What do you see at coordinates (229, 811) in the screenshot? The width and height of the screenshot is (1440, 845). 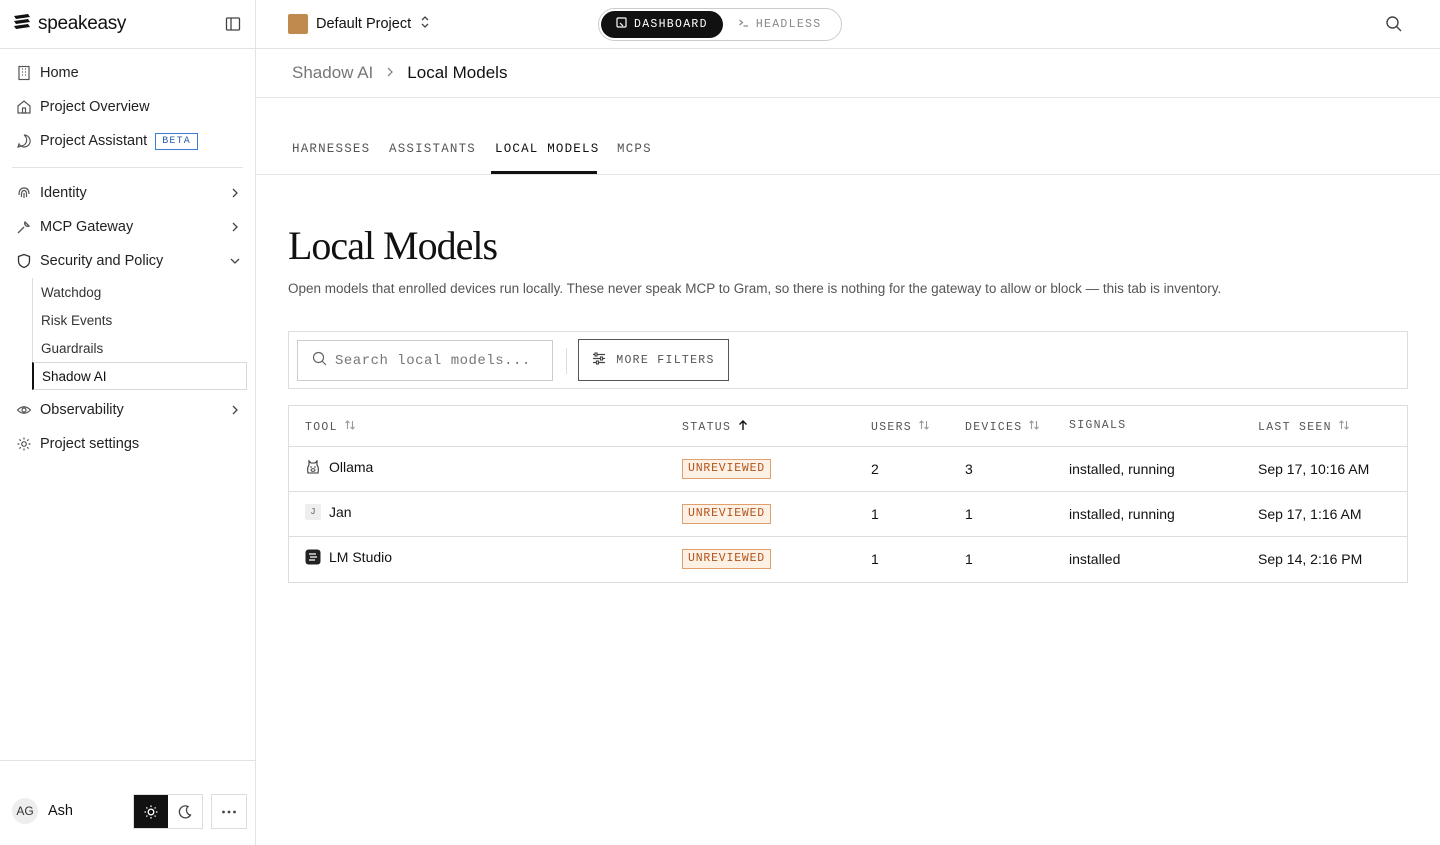 I see `more-options-icon` at bounding box center [229, 811].